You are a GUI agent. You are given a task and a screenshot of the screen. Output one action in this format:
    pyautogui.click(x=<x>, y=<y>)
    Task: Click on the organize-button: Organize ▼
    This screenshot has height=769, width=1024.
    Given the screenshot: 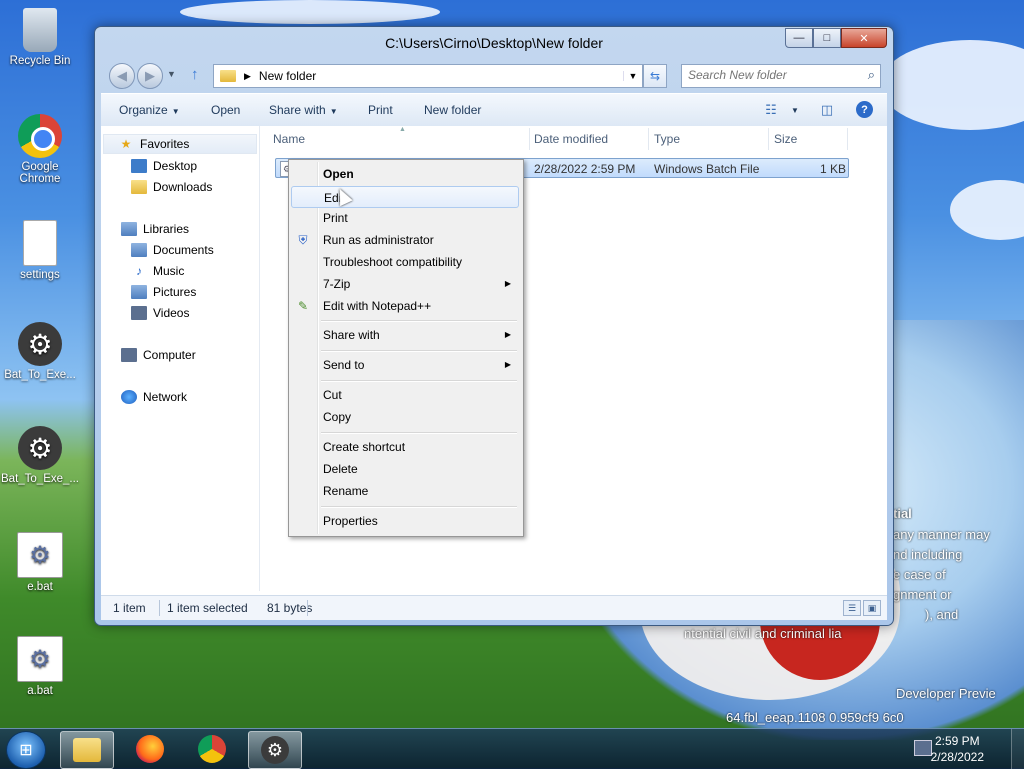 What is the action you would take?
    pyautogui.click(x=149, y=110)
    